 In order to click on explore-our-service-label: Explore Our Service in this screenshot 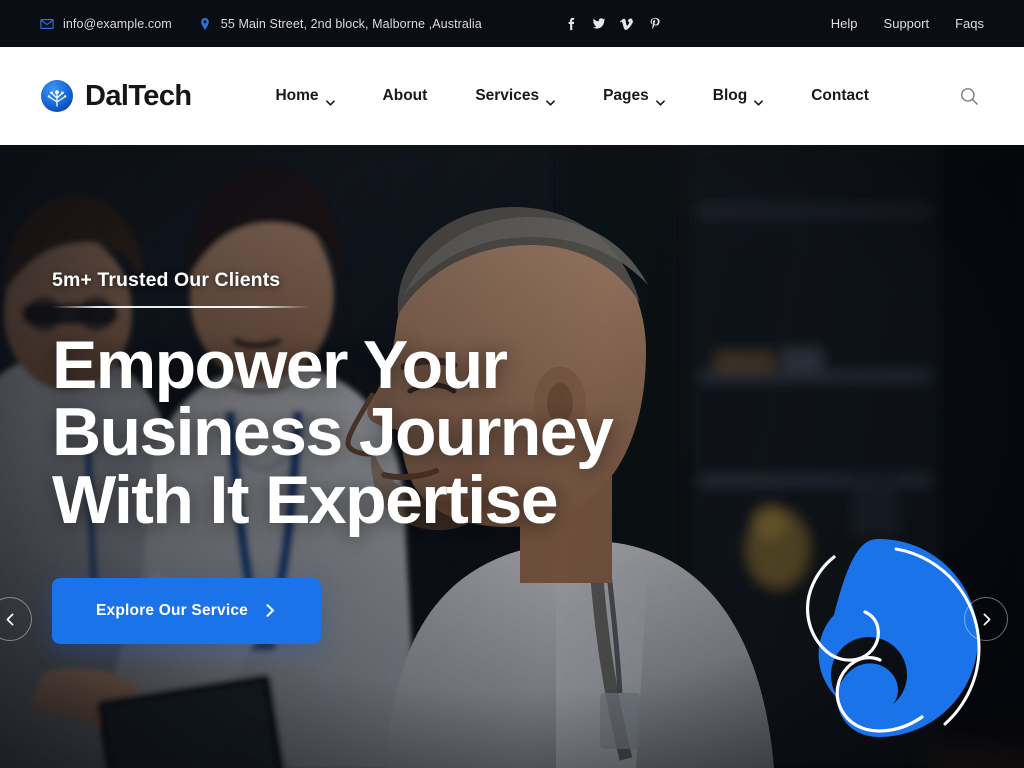, I will do `click(172, 610)`.